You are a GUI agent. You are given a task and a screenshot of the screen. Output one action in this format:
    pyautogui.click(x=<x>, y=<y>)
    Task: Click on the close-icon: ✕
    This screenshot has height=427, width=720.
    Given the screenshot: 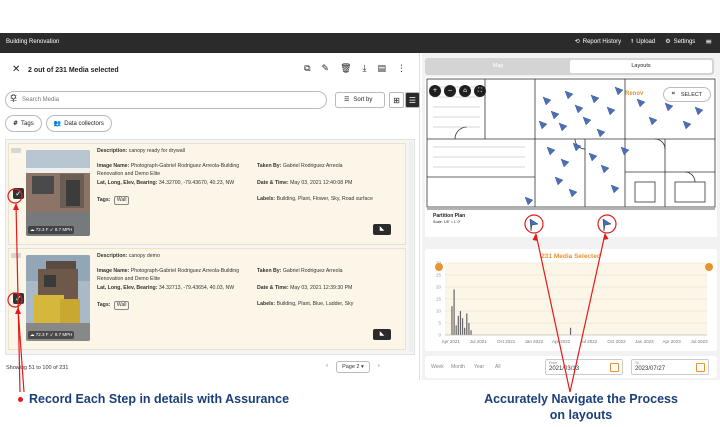 What is the action you would take?
    pyautogui.click(x=16, y=70)
    